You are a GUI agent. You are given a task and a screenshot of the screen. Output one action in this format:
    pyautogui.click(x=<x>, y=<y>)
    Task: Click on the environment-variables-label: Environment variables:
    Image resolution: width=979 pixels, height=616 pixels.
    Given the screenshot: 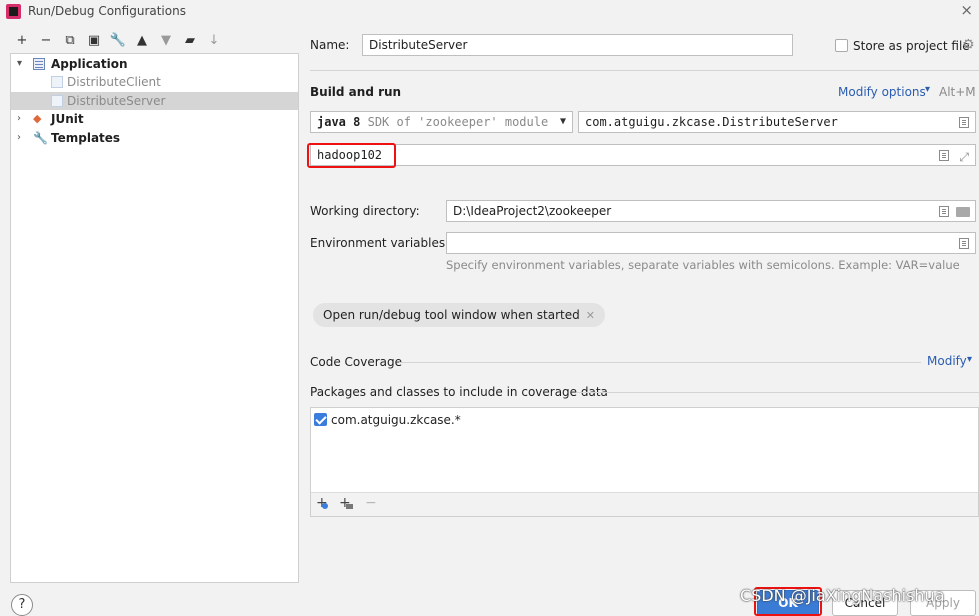 What is the action you would take?
    pyautogui.click(x=380, y=243)
    